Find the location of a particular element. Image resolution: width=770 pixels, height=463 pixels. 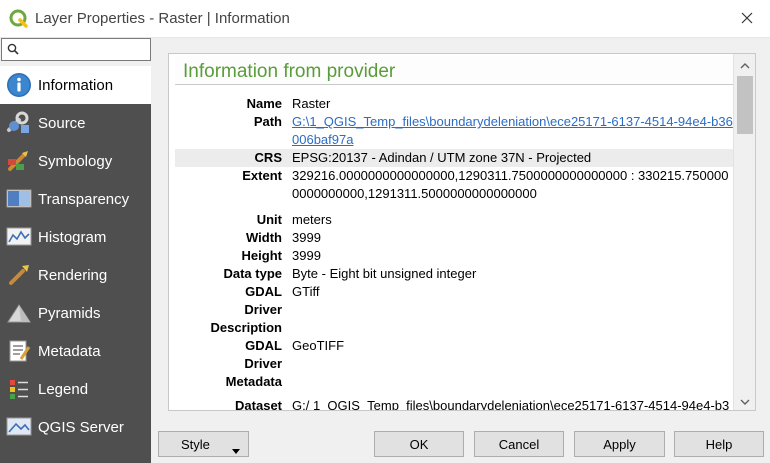

sidebar-item-label: Source is located at coordinates (62, 123).